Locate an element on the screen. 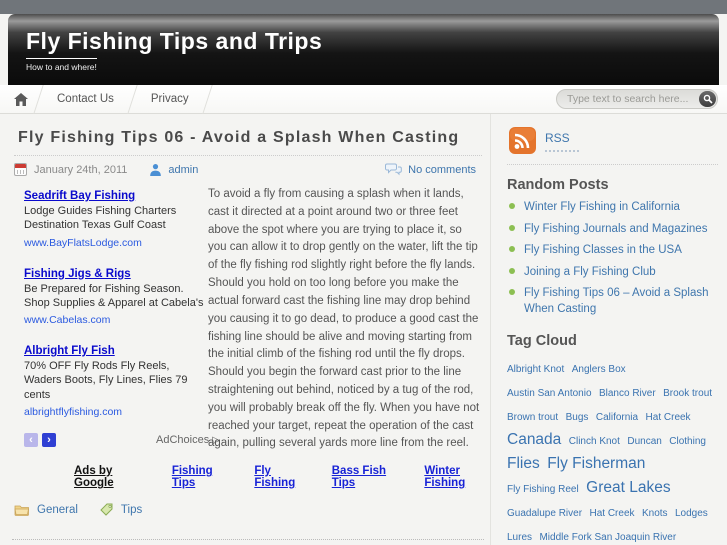 The width and height of the screenshot is (727, 545). tag-cloud-item: Great Lakes is located at coordinates (628, 487).